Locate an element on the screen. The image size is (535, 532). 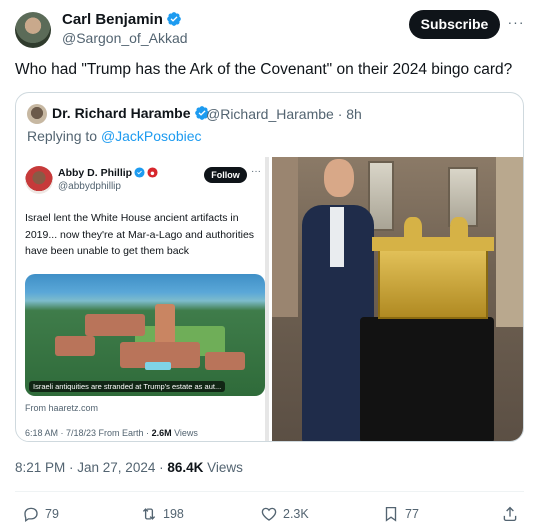
embedded-author-avatar is located at coordinates (39, 180).